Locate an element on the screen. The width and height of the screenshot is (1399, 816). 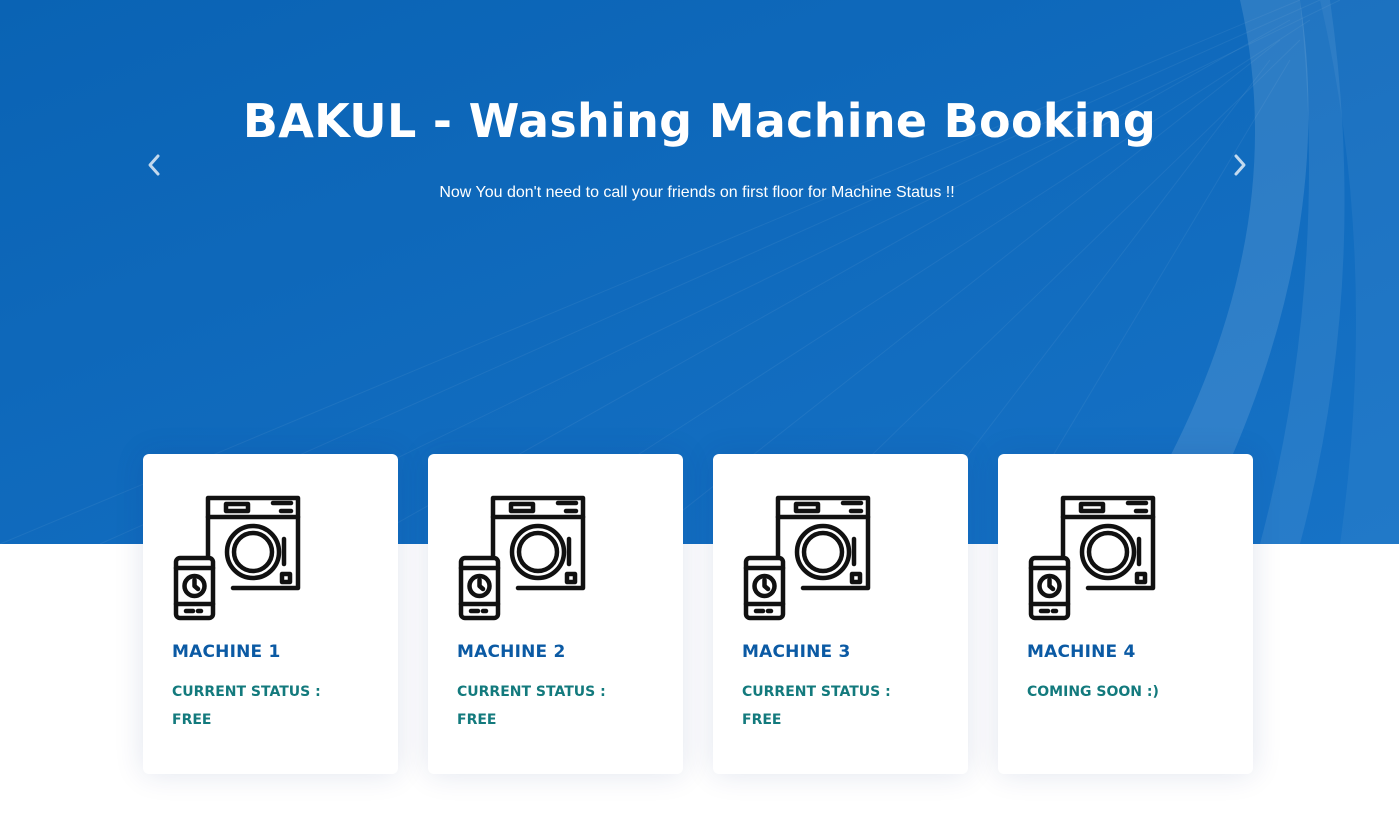
chevron-right-icon is located at coordinates (1240, 165).